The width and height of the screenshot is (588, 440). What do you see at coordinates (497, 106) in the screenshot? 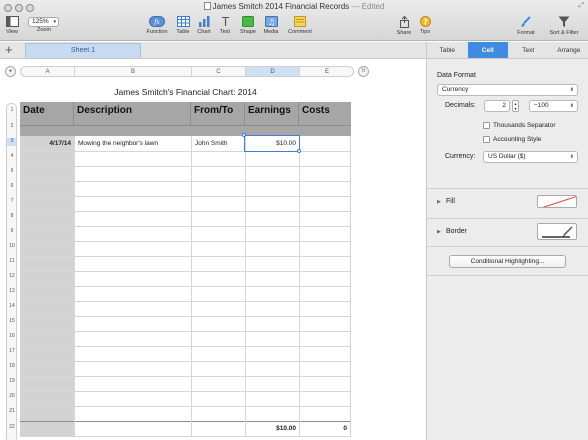
I see `decimals-field: 2` at bounding box center [497, 106].